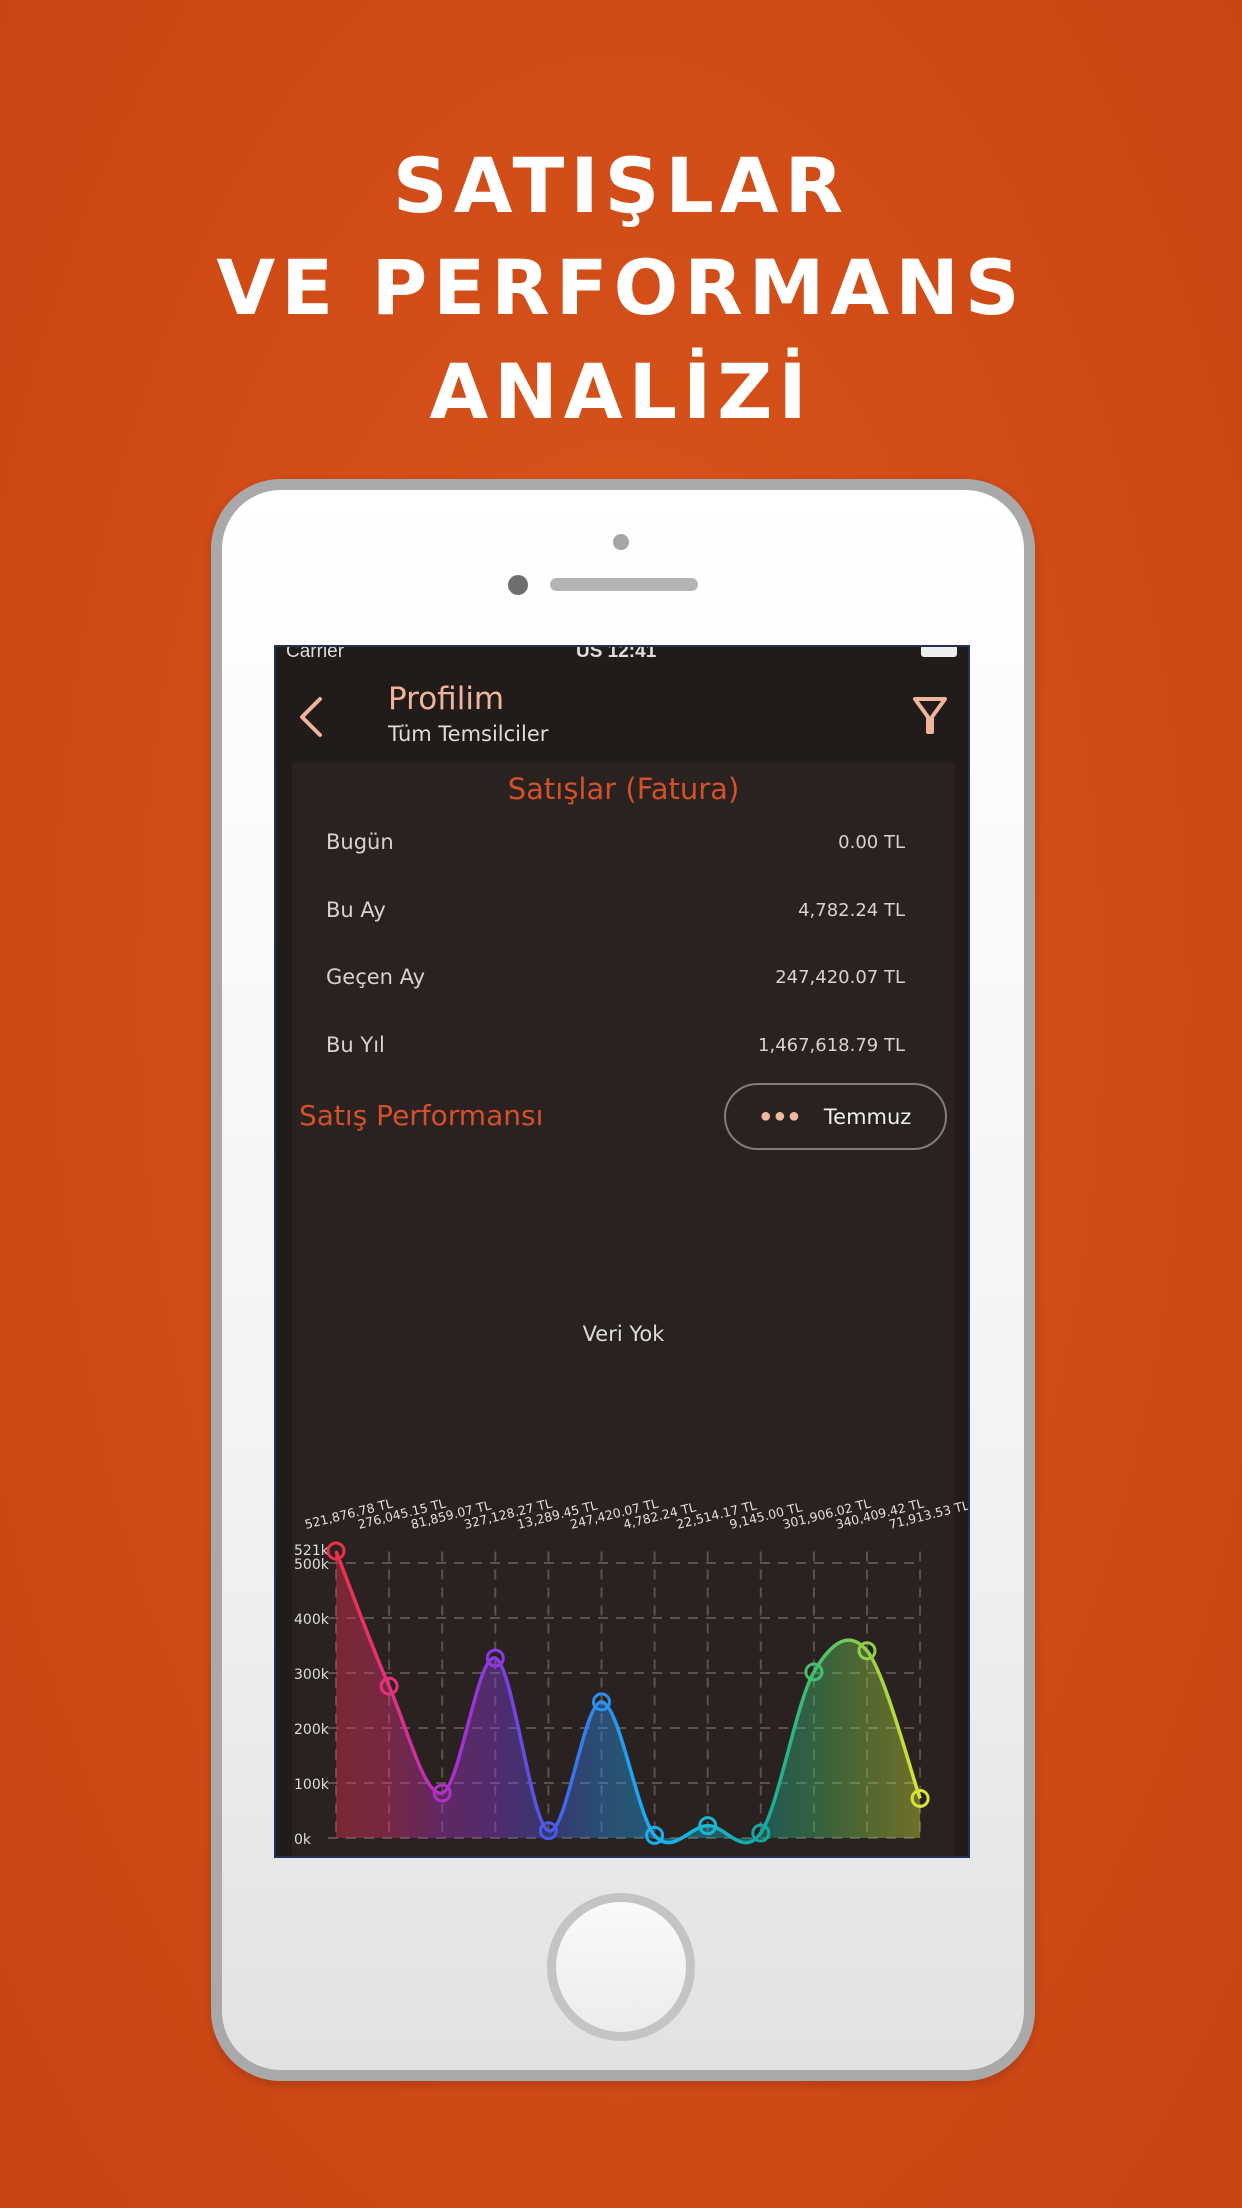 The width and height of the screenshot is (1242, 2208). I want to click on front-sensor-icon, so click(518, 585).